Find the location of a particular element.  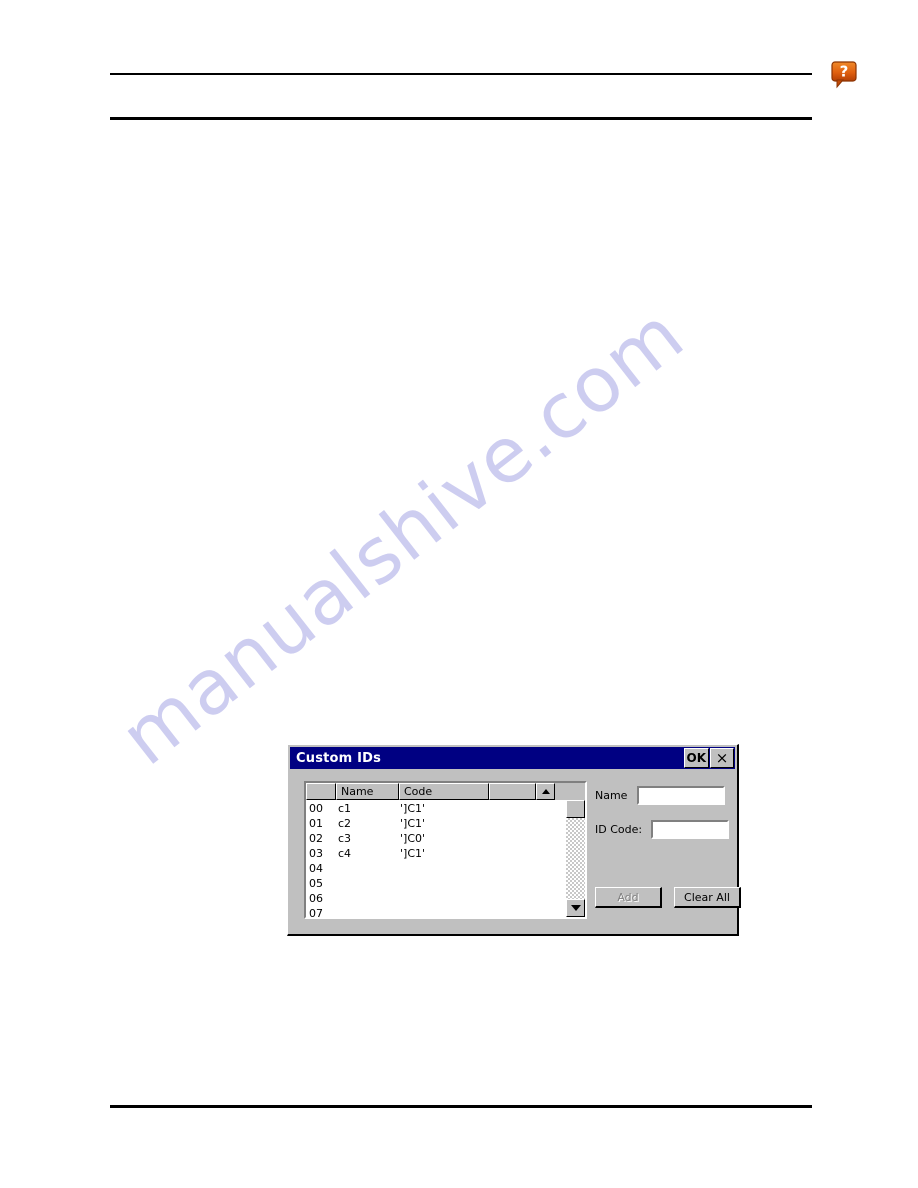

row-code: ']C0' is located at coordinates (413, 838).